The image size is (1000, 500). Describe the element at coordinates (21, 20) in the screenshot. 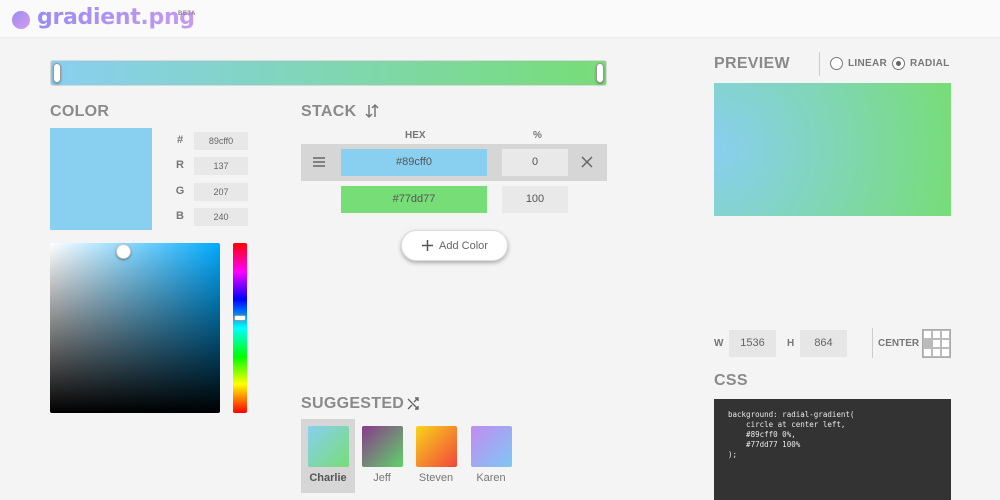

I see `logo-icon` at that location.